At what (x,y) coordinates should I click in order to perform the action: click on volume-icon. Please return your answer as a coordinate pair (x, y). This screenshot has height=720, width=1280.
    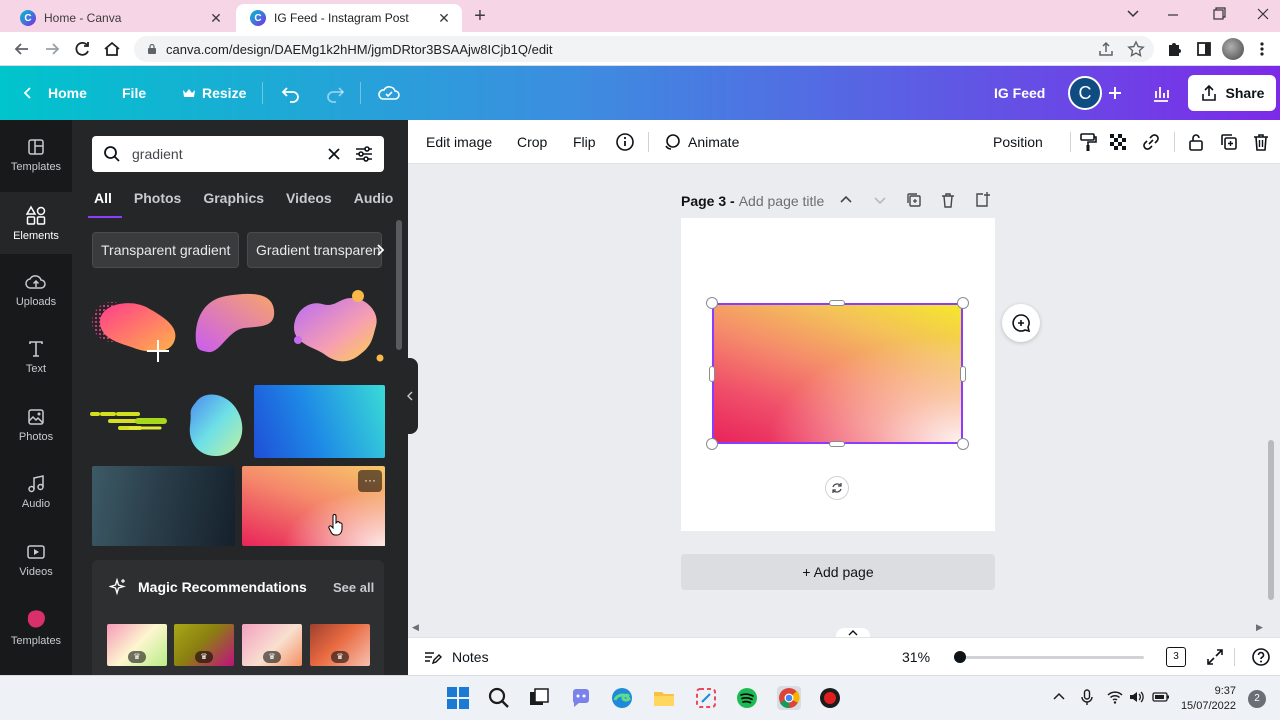
    Looking at the image, I should click on (1137, 697).